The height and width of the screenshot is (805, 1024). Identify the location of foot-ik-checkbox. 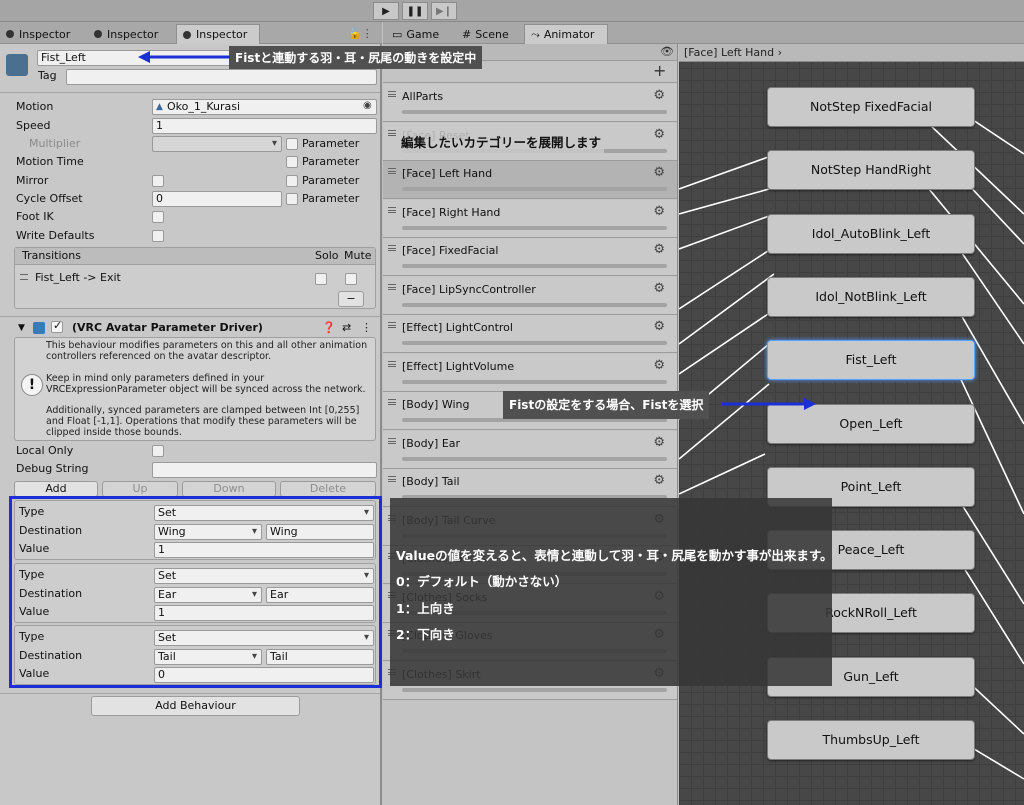
(158, 217).